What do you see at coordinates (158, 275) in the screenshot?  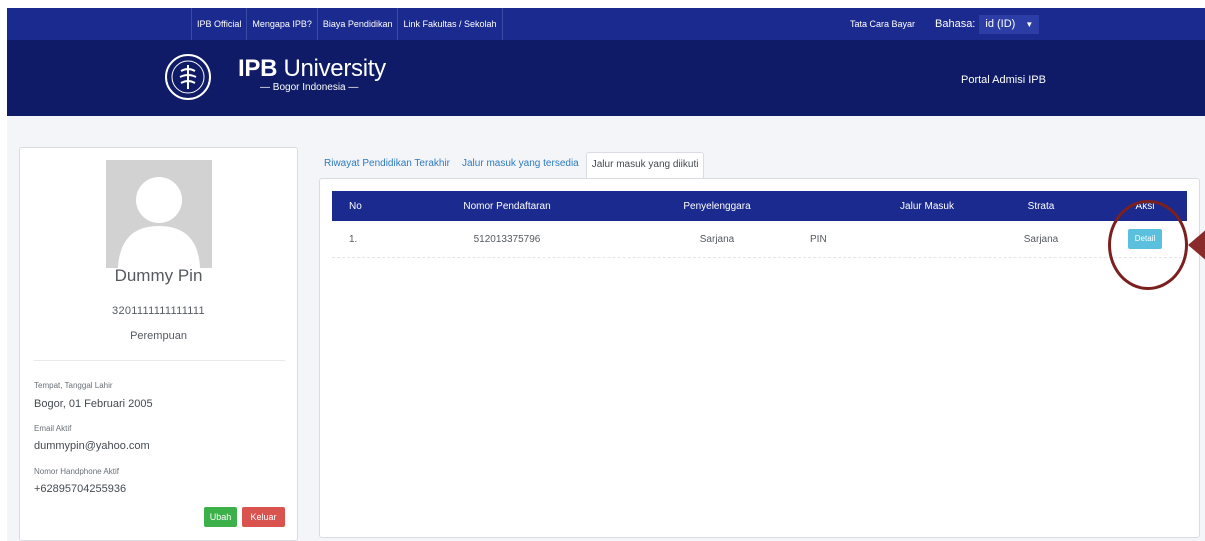 I see `profile-name: Dummy Pin` at bounding box center [158, 275].